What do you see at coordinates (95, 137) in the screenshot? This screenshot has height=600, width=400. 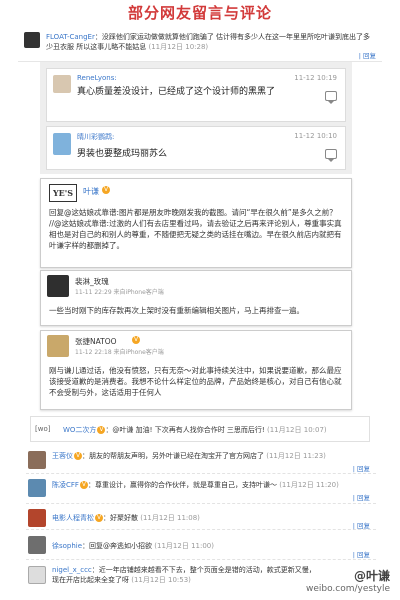 I see `username: 晴川彩鹦鹉:` at bounding box center [95, 137].